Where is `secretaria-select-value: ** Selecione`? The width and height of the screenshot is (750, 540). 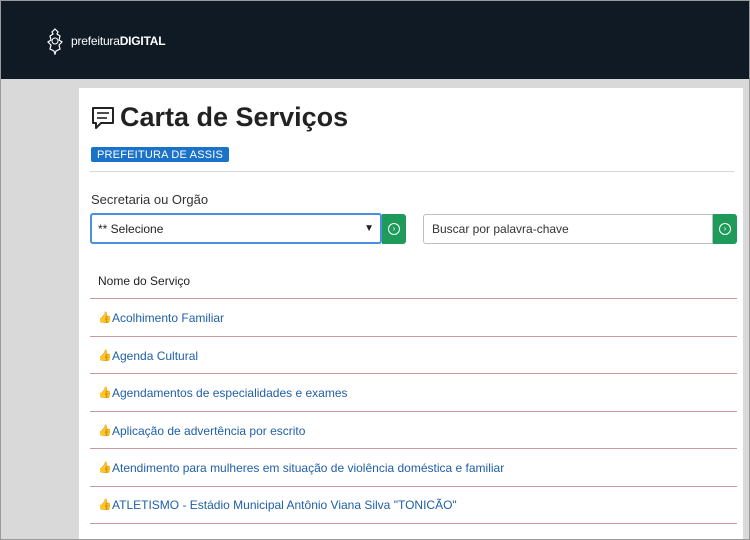
secretaria-select-value: ** Selecione is located at coordinates (131, 228).